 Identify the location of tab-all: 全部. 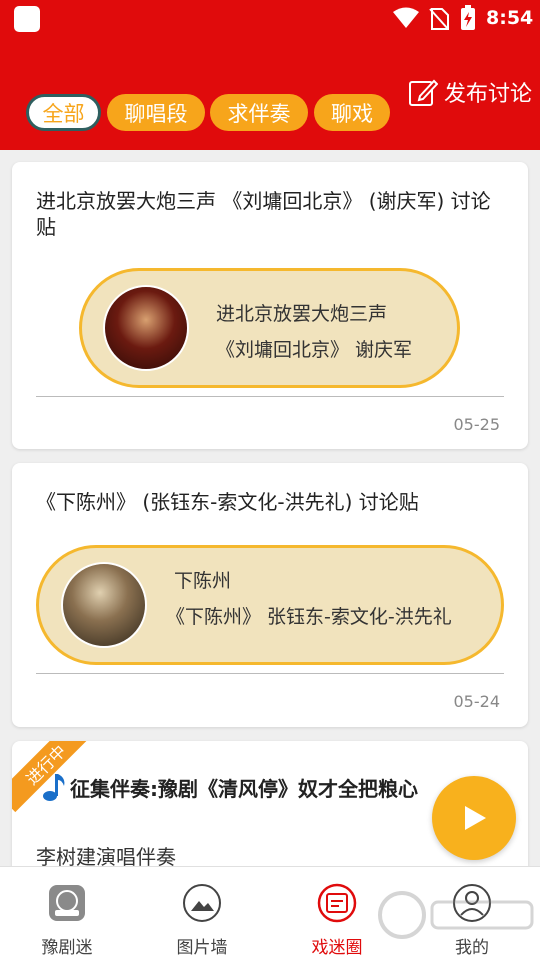
(63, 112).